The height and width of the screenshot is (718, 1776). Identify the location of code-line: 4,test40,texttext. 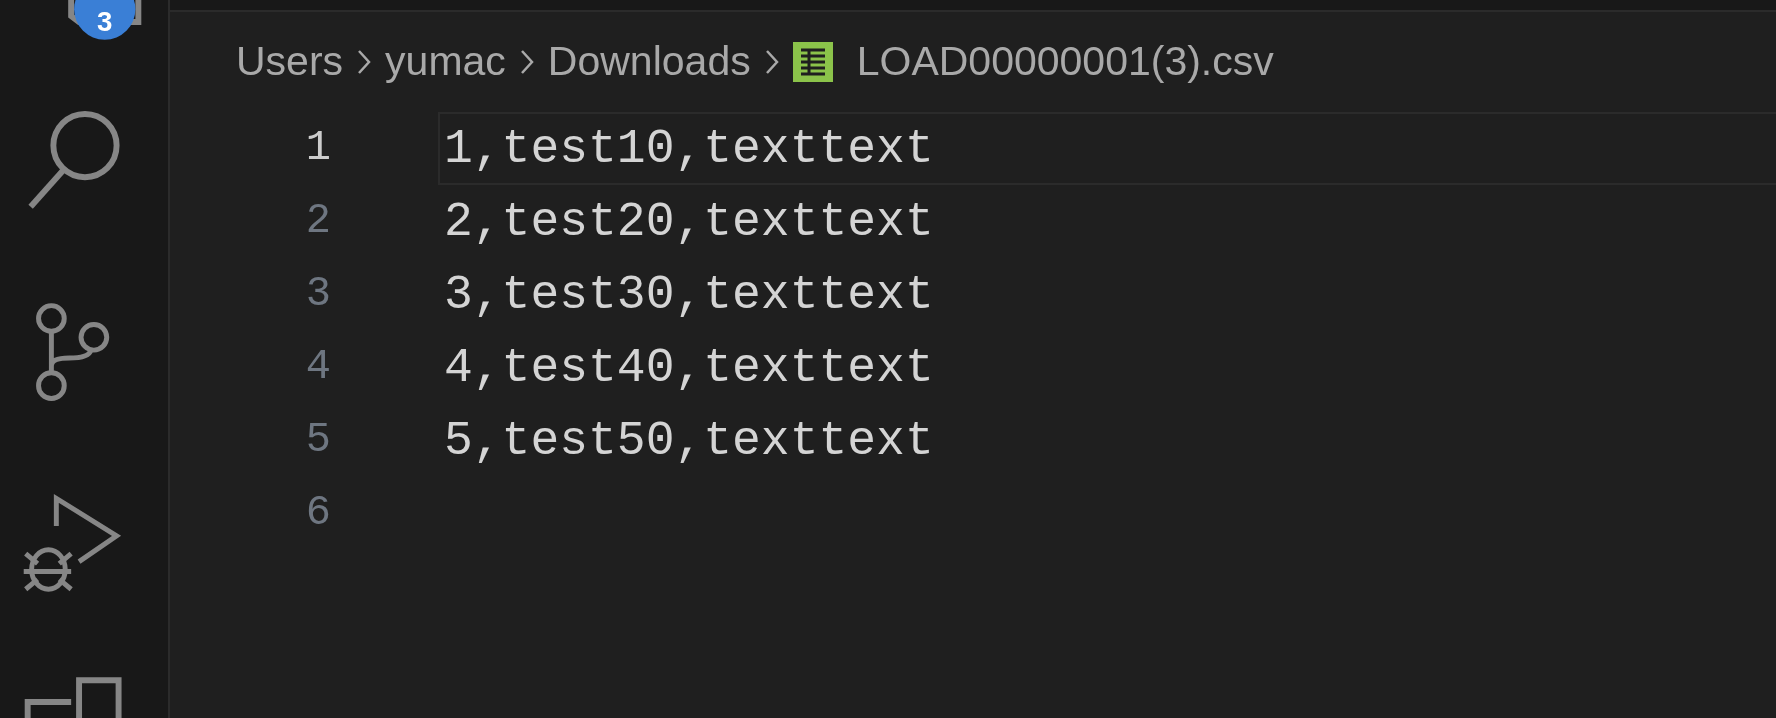
(689, 368).